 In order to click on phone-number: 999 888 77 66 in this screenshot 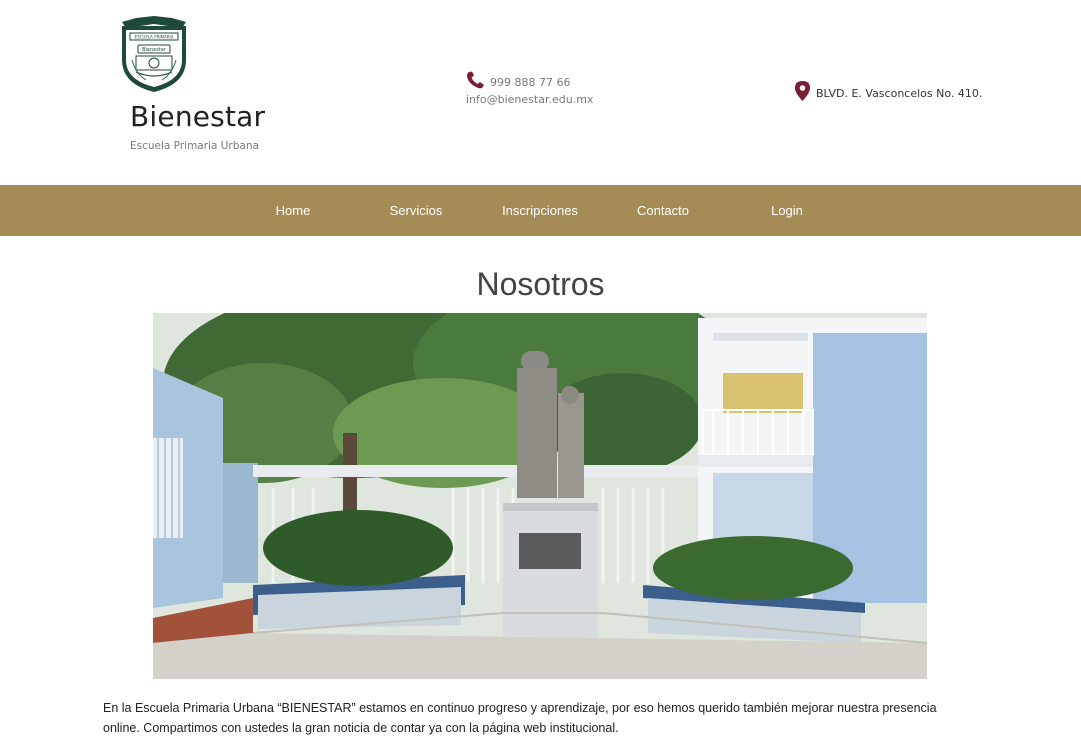, I will do `click(530, 82)`.